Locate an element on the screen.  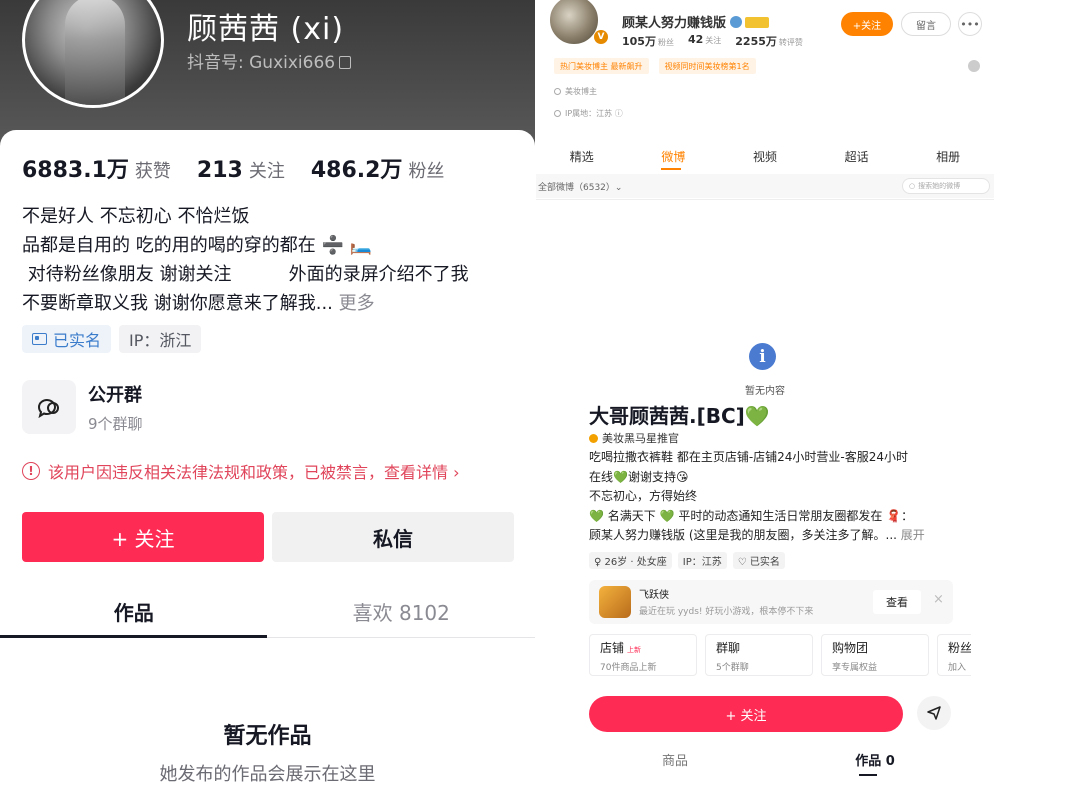
stat-likes-num: 6883.1万 is located at coordinates (75, 170).